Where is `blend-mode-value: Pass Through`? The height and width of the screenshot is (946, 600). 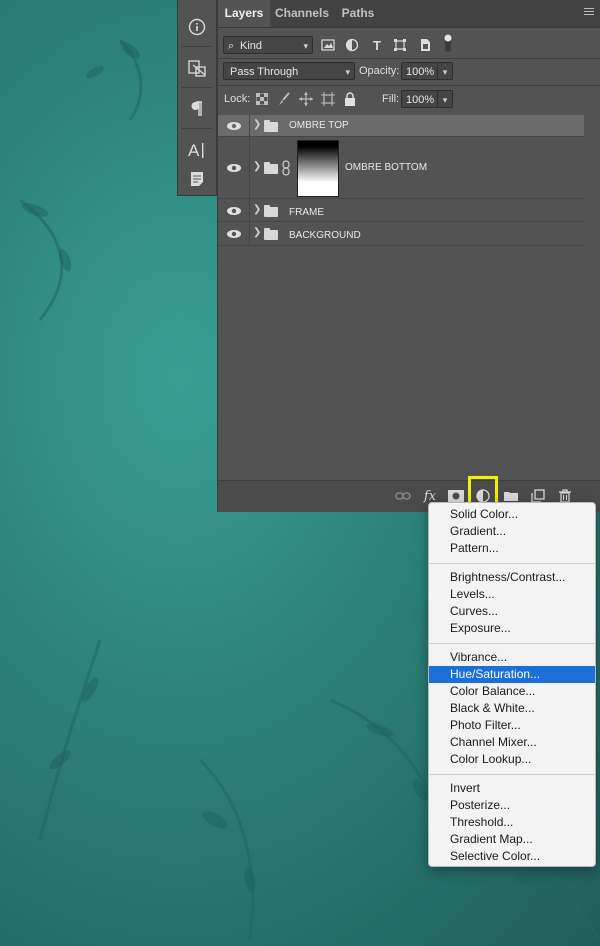
blend-mode-value: Pass Through is located at coordinates (264, 72).